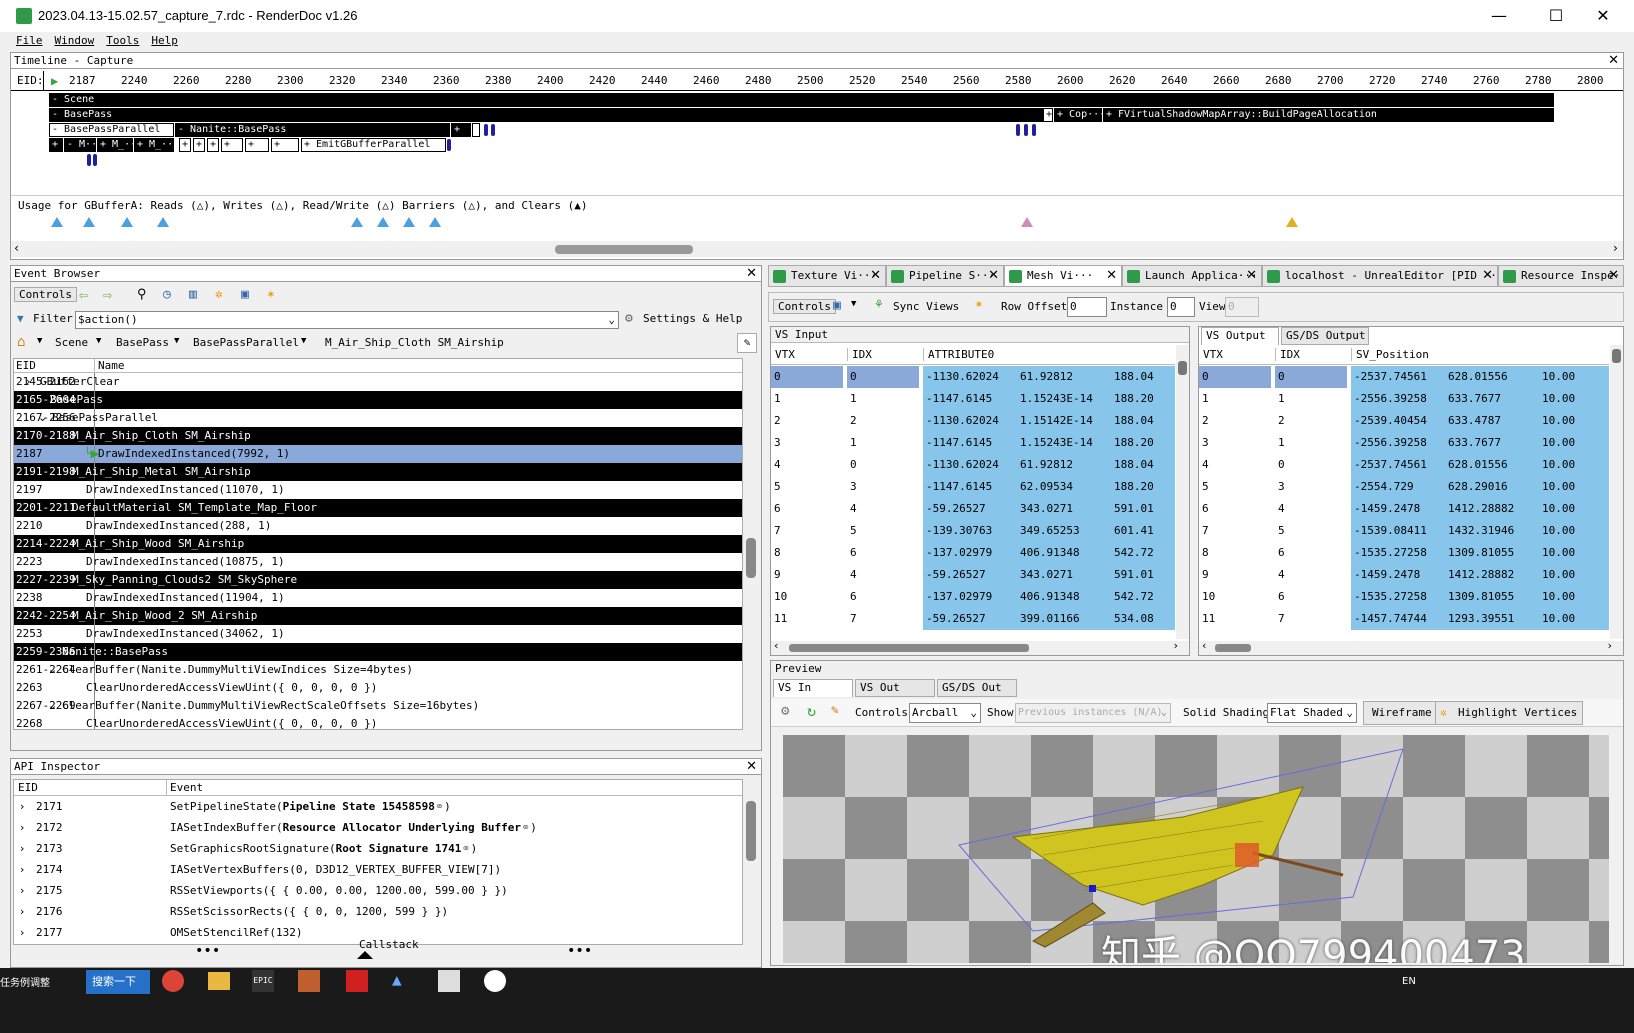  Describe the element at coordinates (359, 806) in the screenshot. I see `api-resource-link: Pipeline State 15458598` at that location.